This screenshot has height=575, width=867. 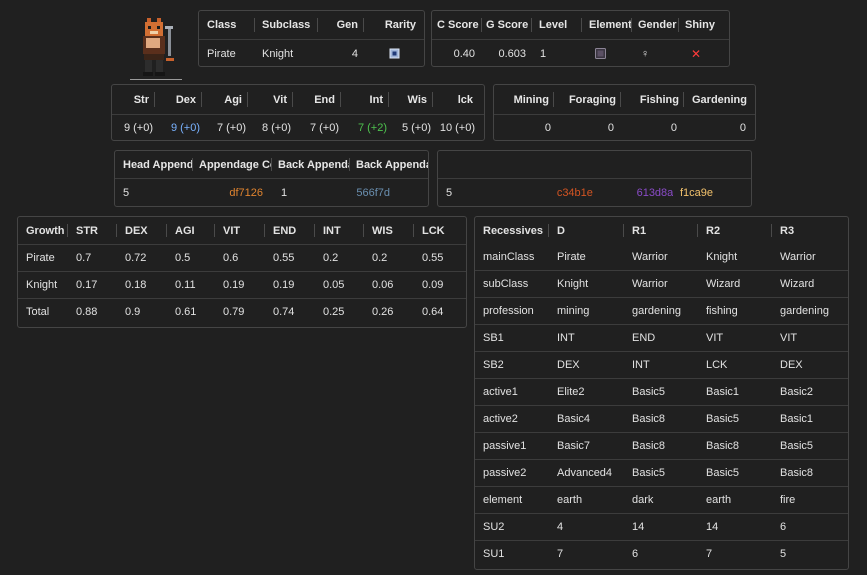 What do you see at coordinates (547, 128) in the screenshot?
I see `mining-value: 0` at bounding box center [547, 128].